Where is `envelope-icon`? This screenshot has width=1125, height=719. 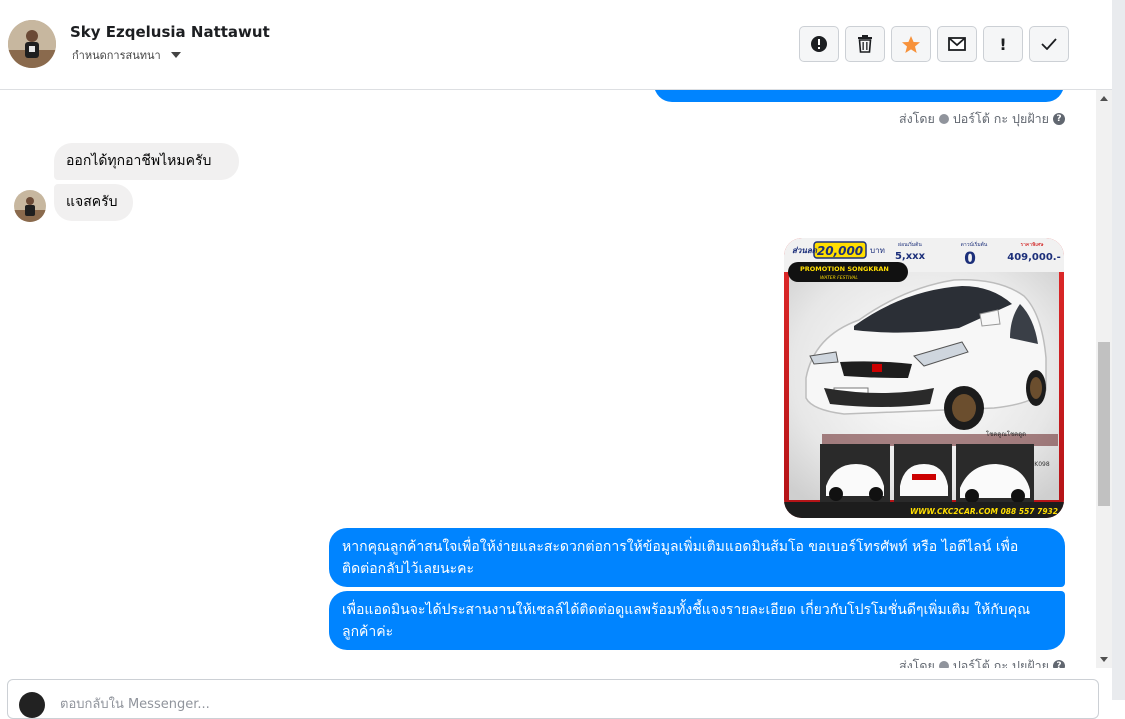
envelope-icon is located at coordinates (957, 44).